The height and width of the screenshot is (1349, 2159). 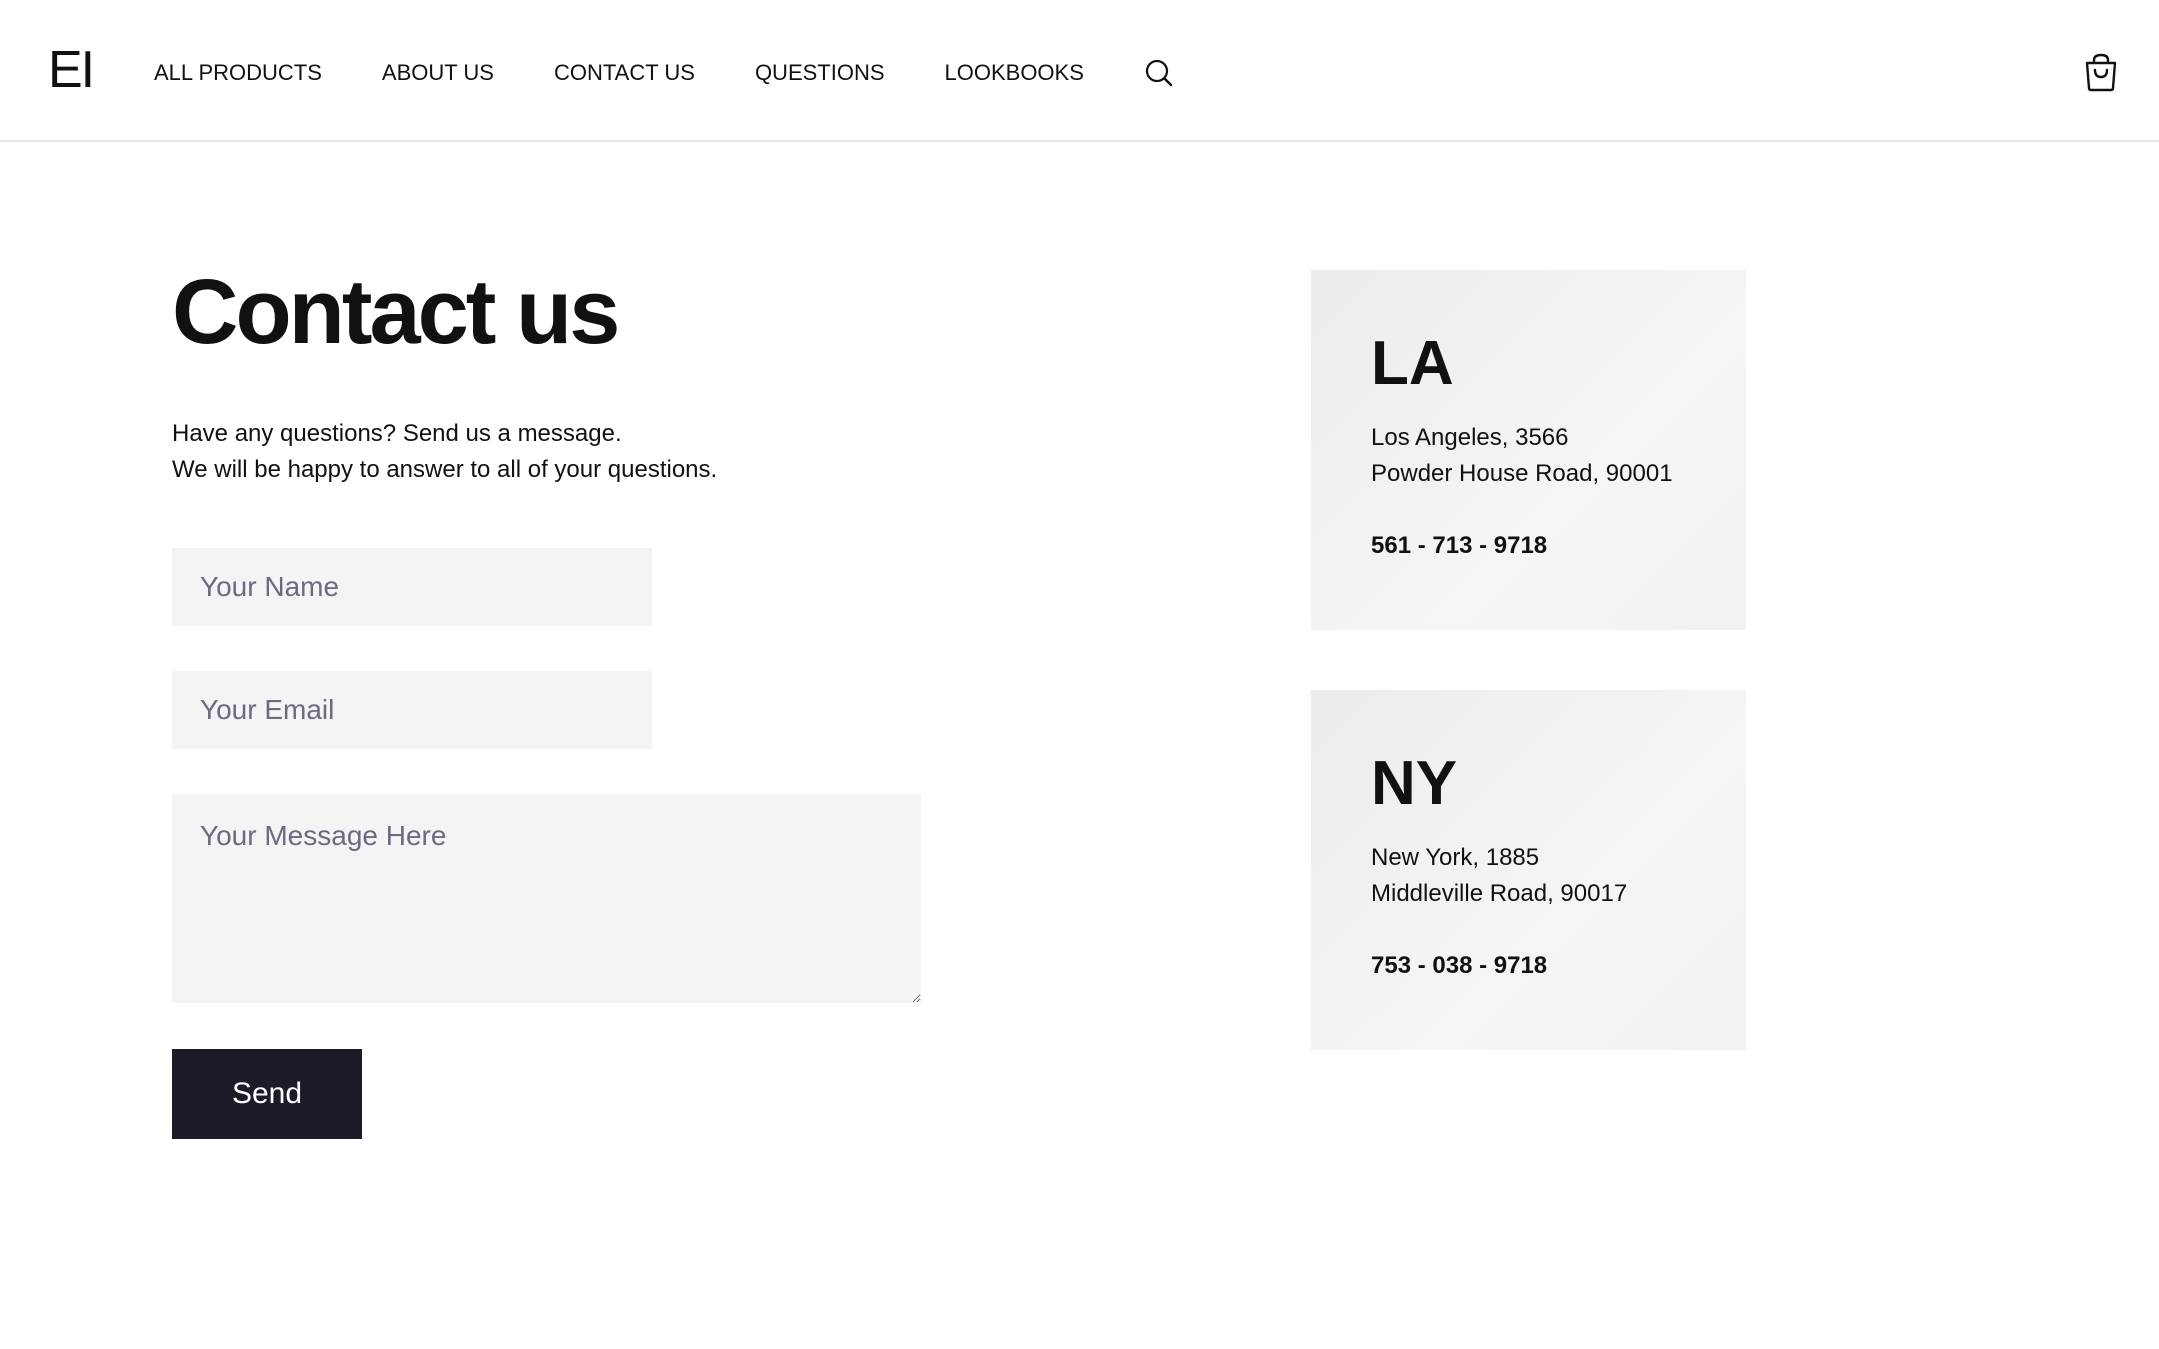 What do you see at coordinates (1499, 893) in the screenshot?
I see `location-address-line: Middleville Road, 90017` at bounding box center [1499, 893].